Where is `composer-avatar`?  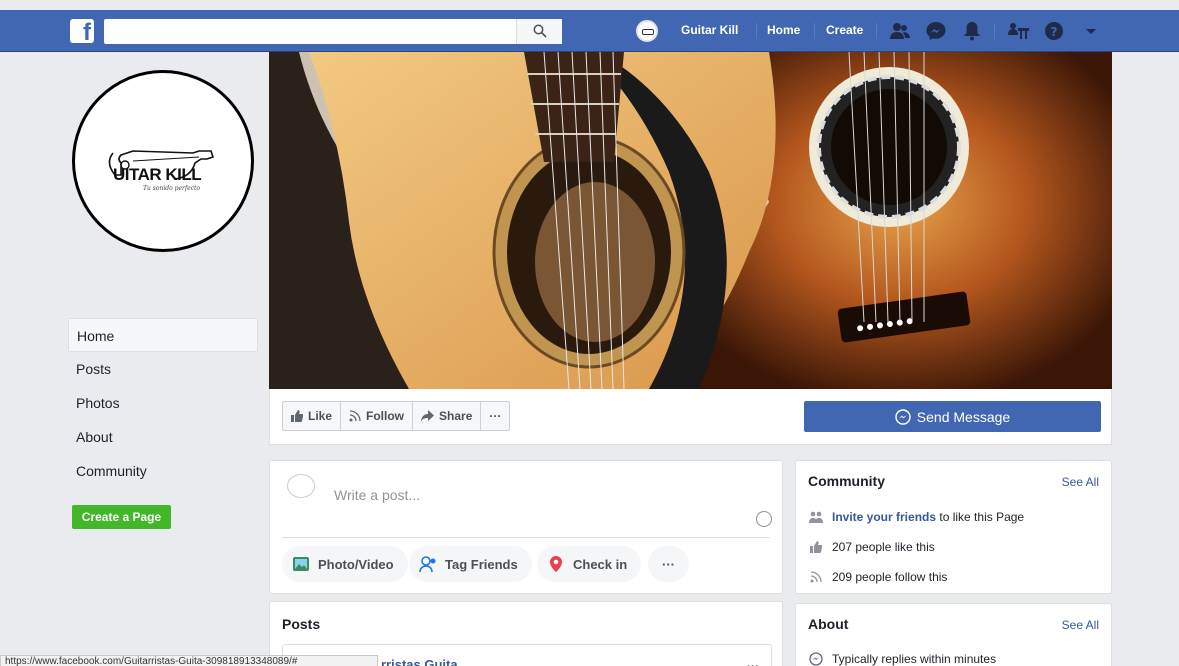
composer-avatar is located at coordinates (301, 486).